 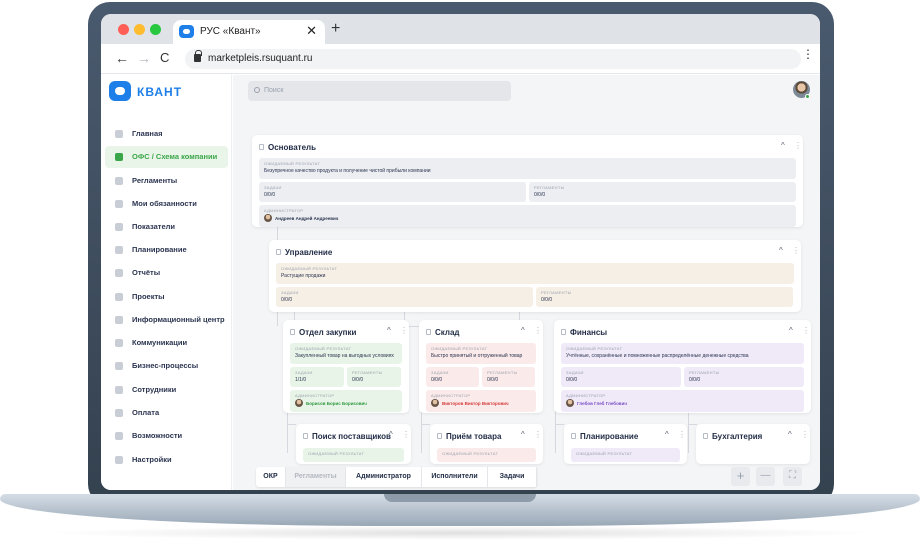 I want to click on sidebar-item: Регламенты, so click(x=166, y=181).